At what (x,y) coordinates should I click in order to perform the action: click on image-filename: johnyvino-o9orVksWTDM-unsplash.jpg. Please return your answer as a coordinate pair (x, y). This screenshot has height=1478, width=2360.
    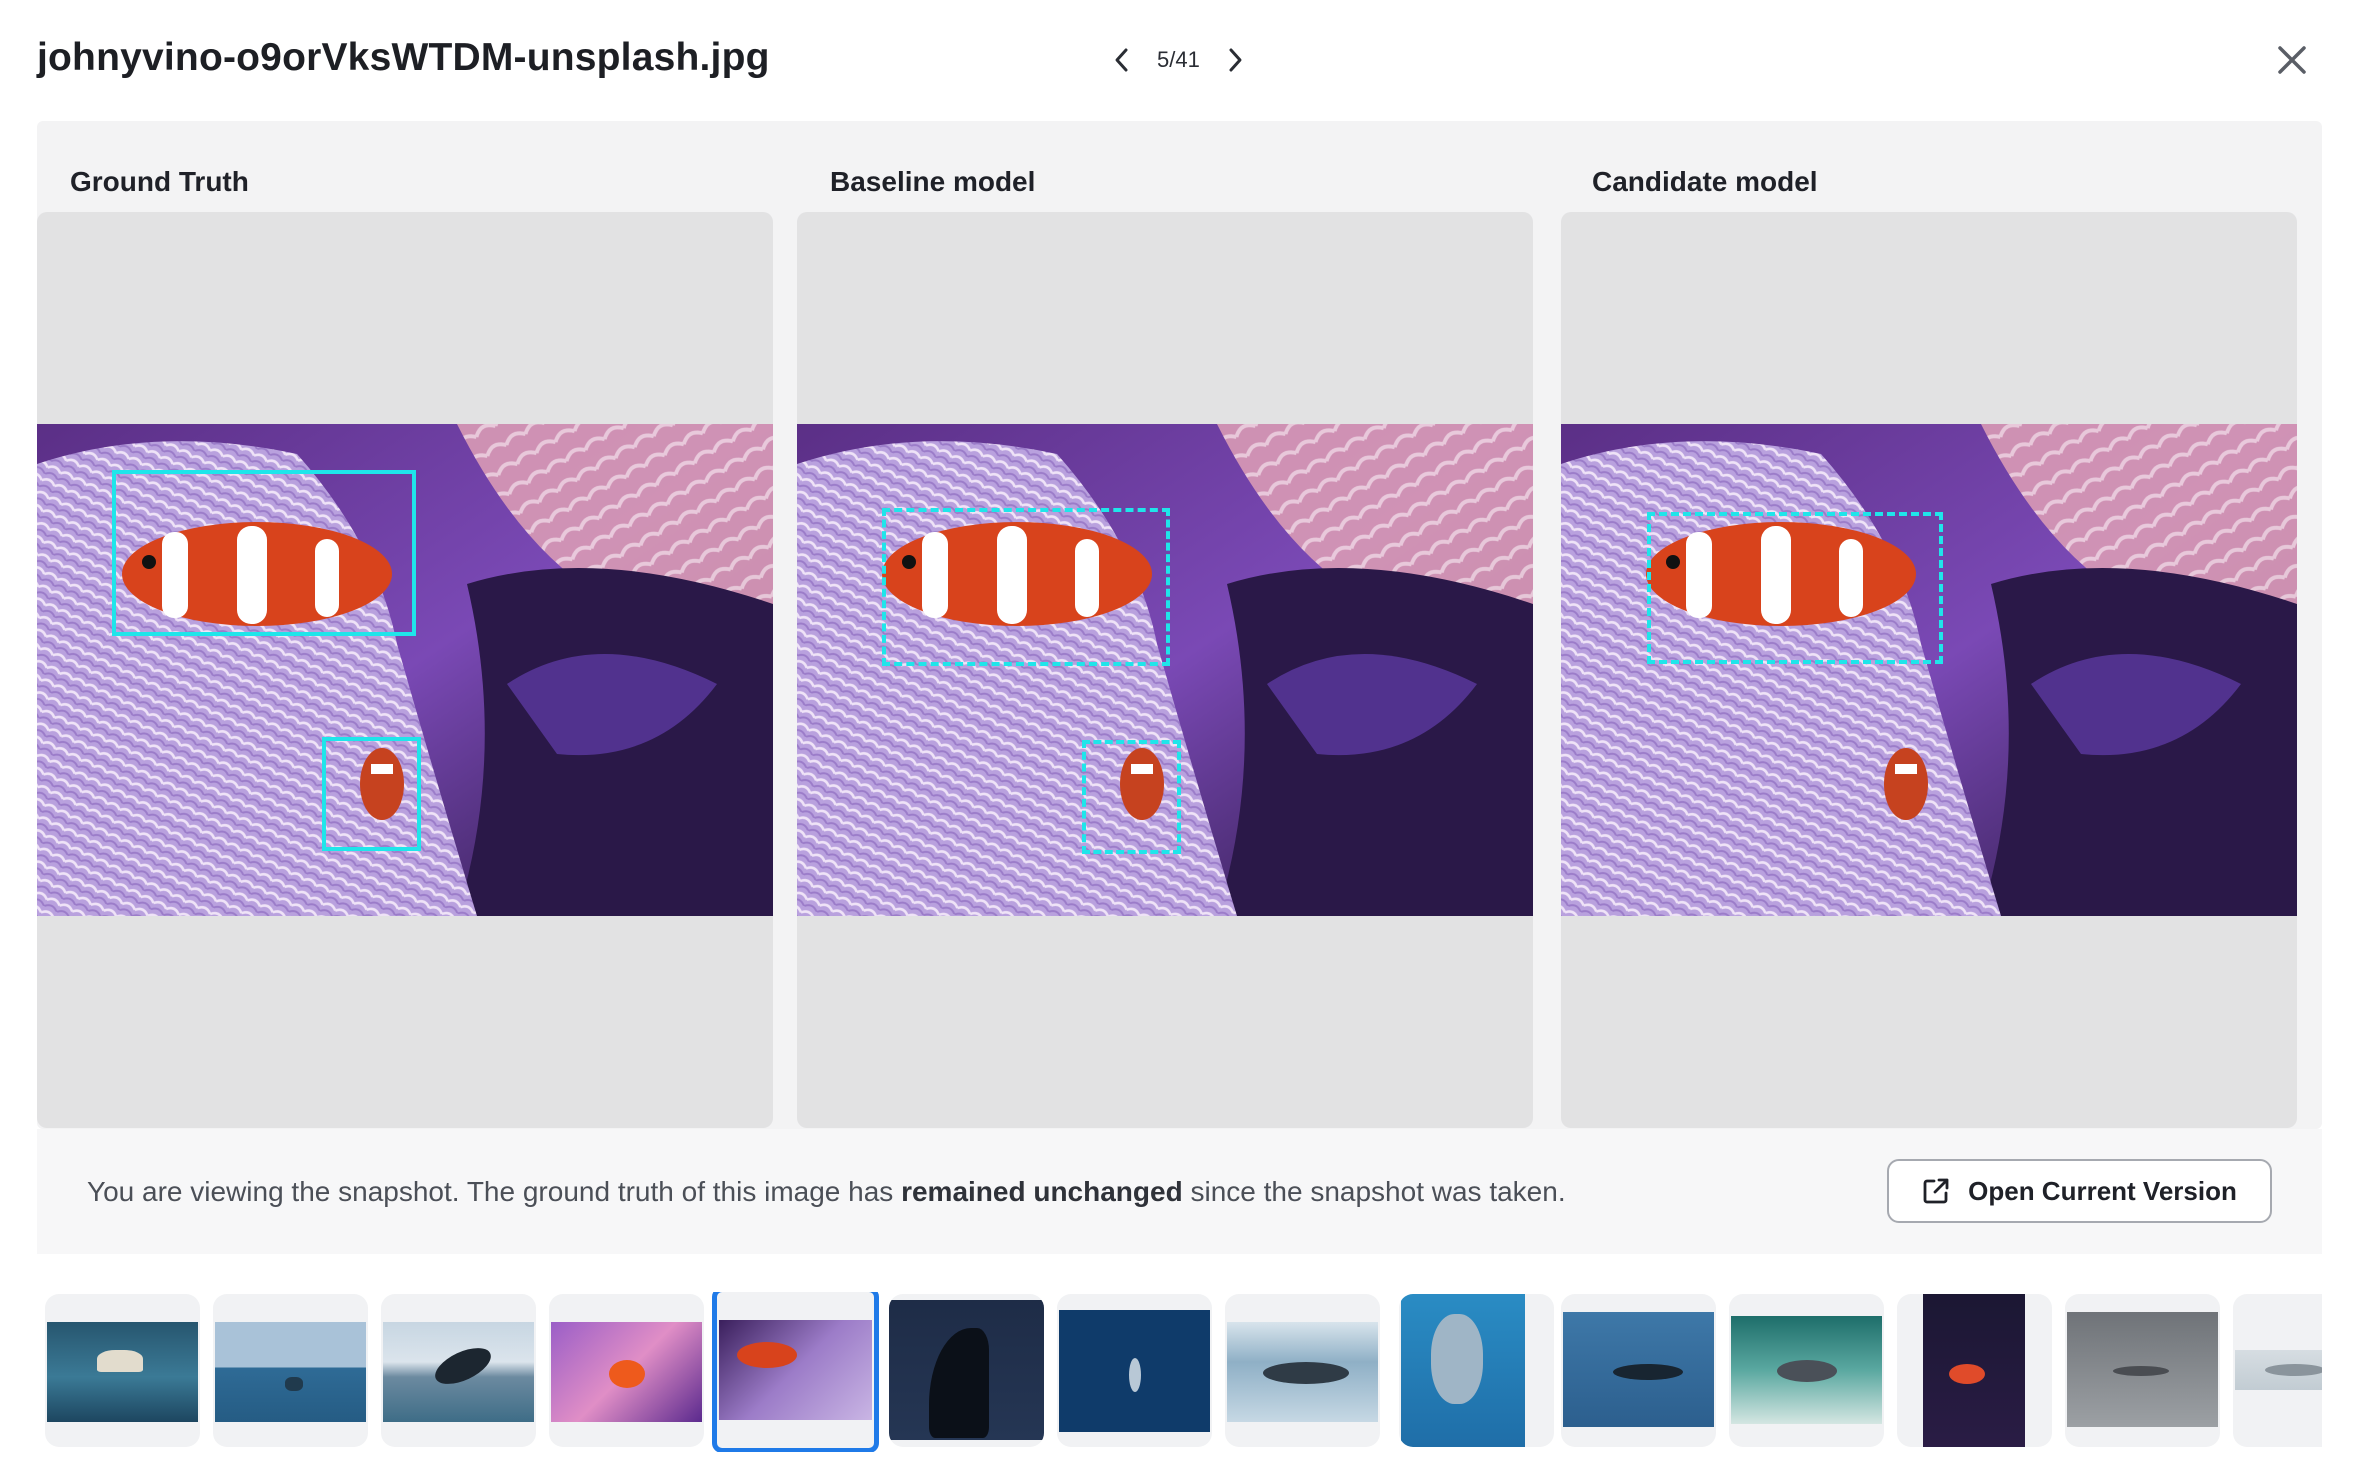
    Looking at the image, I should click on (403, 57).